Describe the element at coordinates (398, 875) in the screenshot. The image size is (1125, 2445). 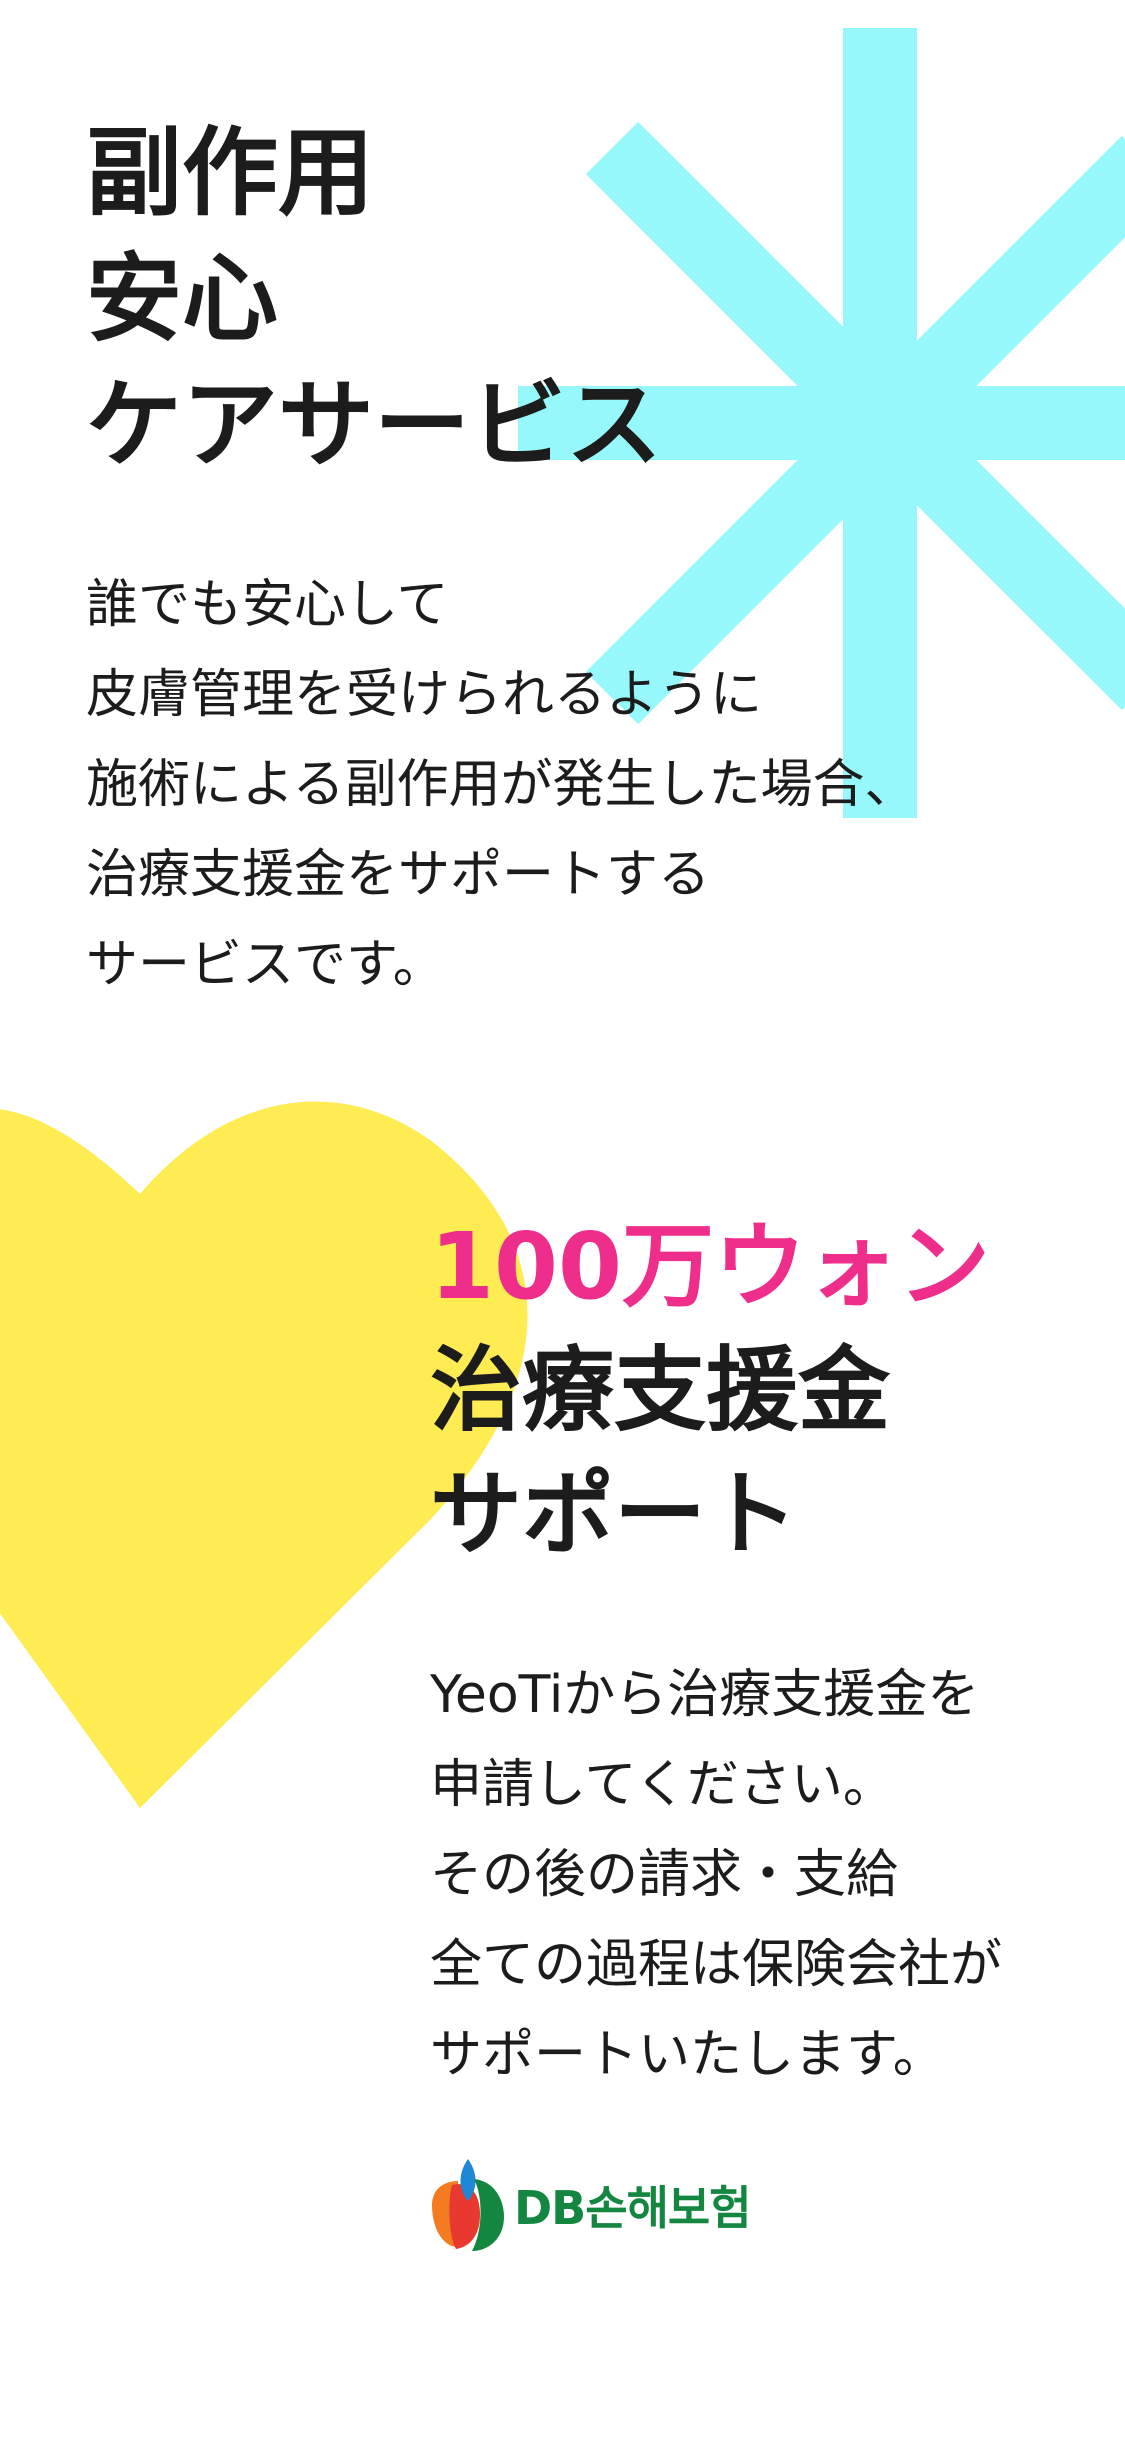
I see `intro-description-line-4: 治療支援金をサポートする` at that location.